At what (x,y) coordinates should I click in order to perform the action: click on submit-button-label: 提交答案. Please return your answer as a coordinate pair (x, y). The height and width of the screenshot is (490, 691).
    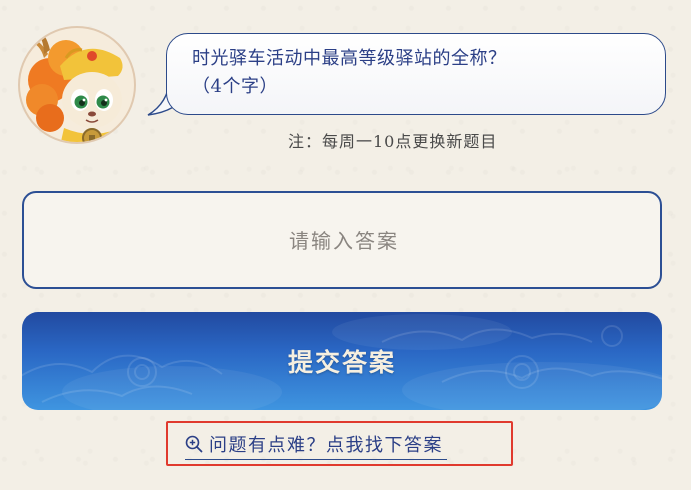
    Looking at the image, I should click on (341, 362).